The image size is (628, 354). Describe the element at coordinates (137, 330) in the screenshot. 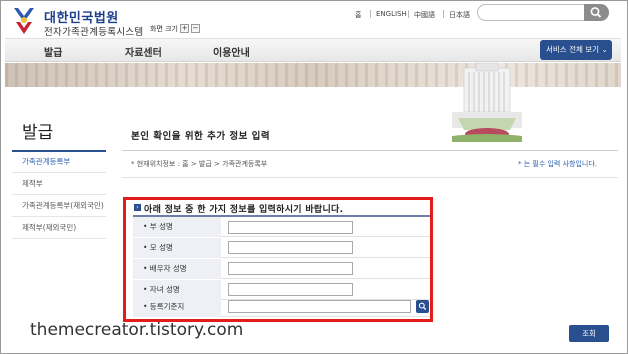

I see `watermark-text: themecreator.tistory.com` at that location.